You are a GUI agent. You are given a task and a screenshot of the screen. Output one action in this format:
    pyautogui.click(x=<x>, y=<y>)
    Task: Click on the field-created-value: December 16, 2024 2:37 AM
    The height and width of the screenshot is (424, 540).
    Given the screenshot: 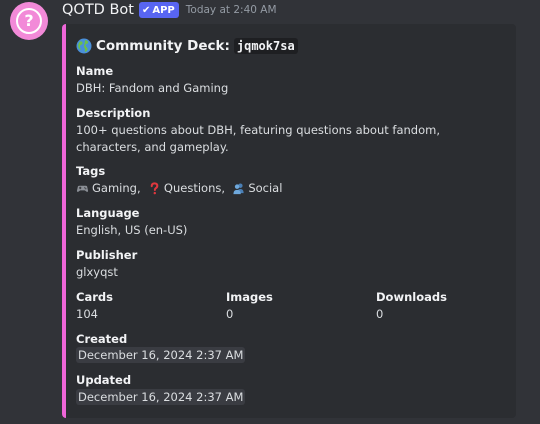 What is the action you would take?
    pyautogui.click(x=161, y=355)
    